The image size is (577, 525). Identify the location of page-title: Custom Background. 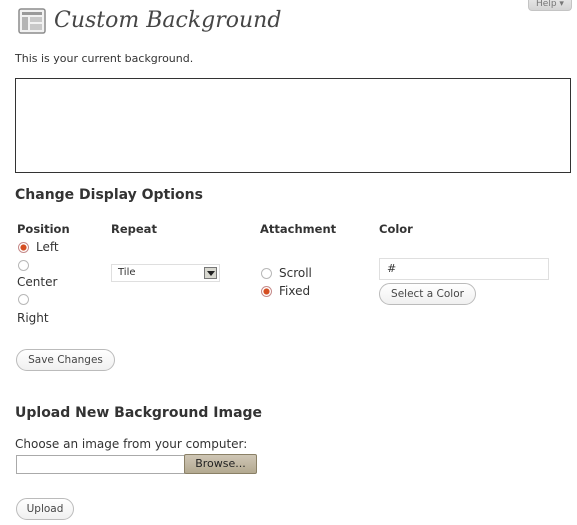
(168, 20).